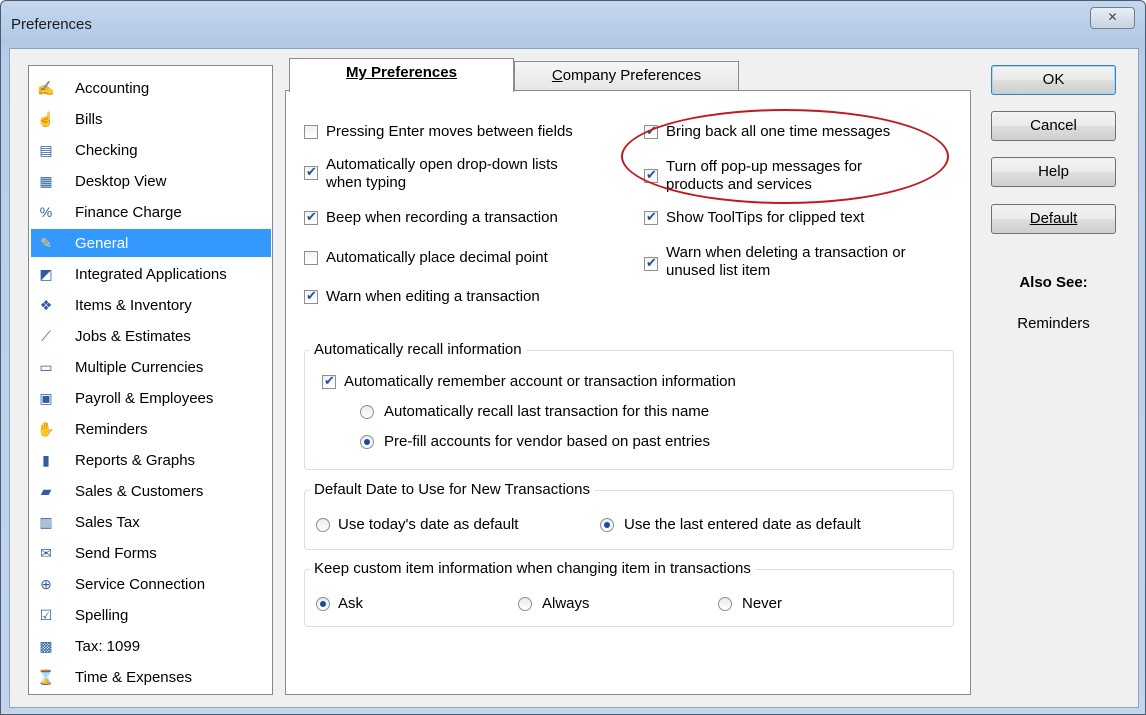  Describe the element at coordinates (46, 118) in the screenshot. I see `bills-icon: ☝` at that location.